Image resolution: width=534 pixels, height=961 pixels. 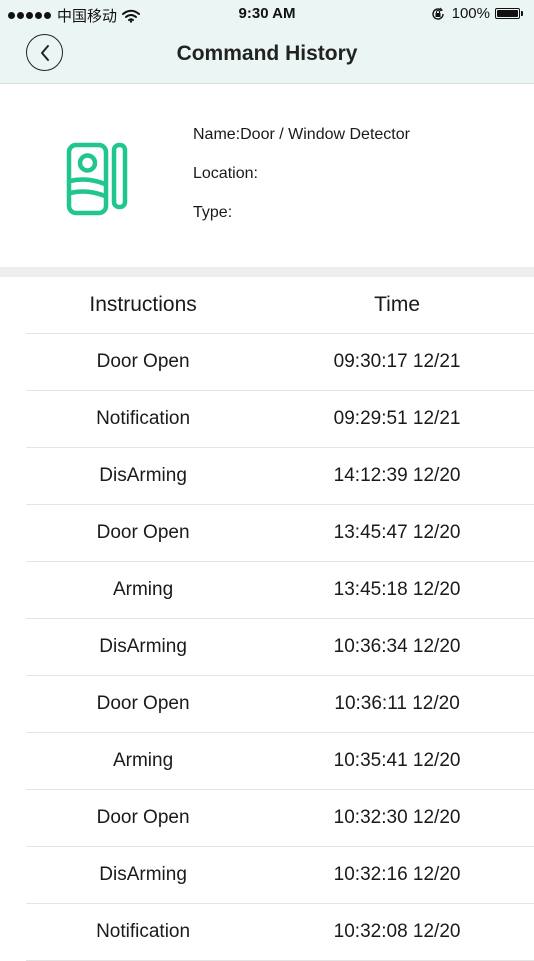 I want to click on row-time: 13:45:47 12/20, so click(x=397, y=532).